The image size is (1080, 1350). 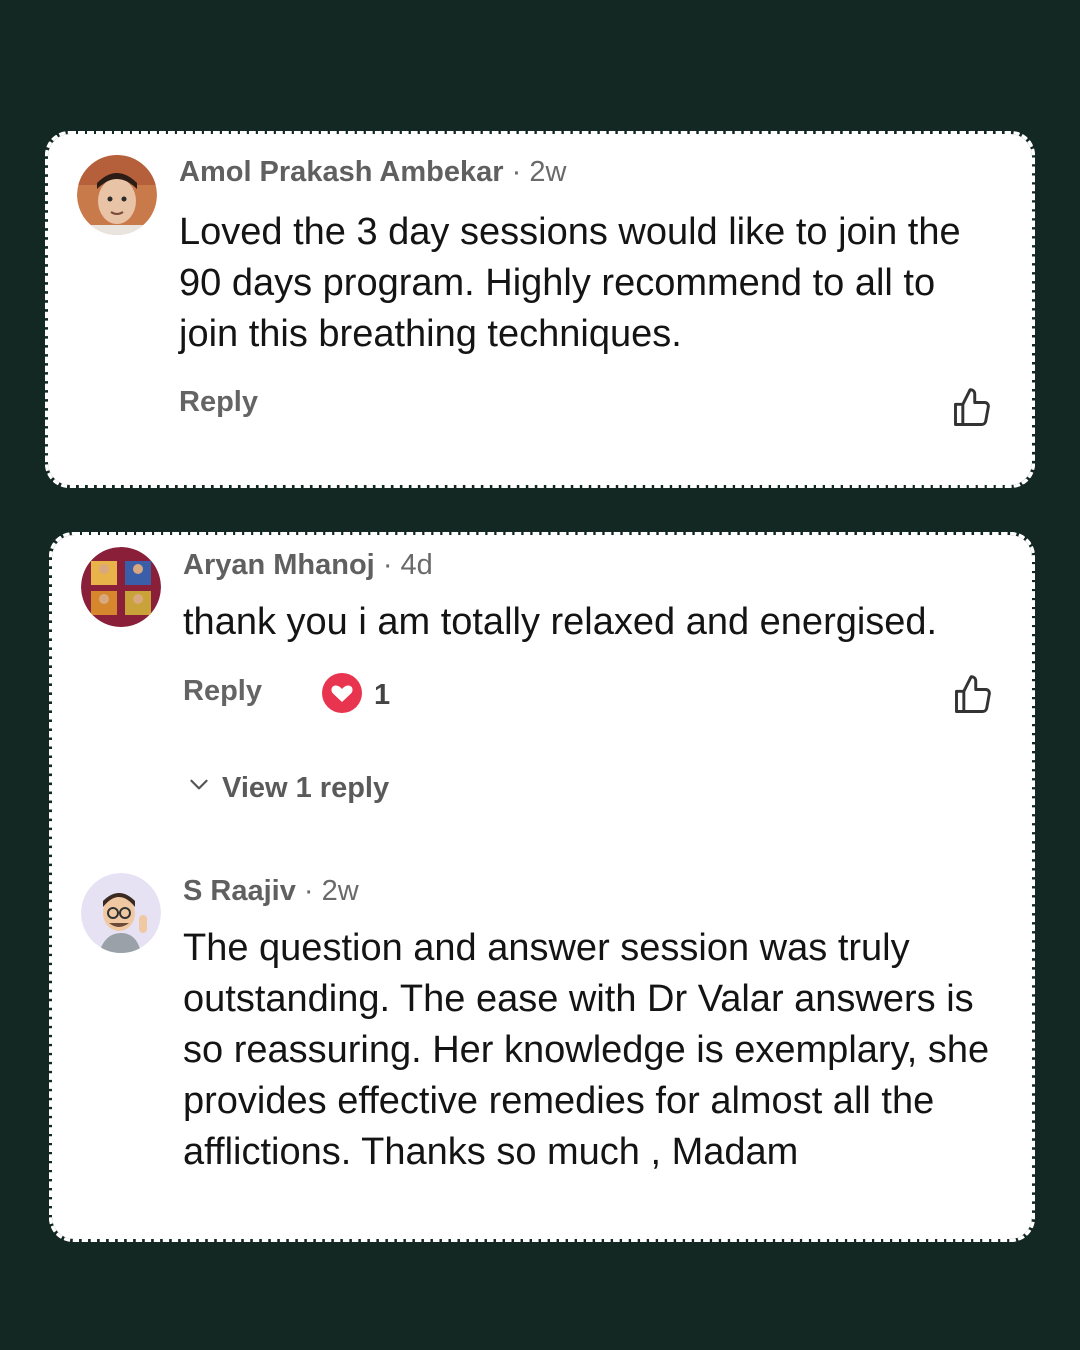 I want to click on comment-meta: S Raajiv · 2w, so click(x=271, y=891).